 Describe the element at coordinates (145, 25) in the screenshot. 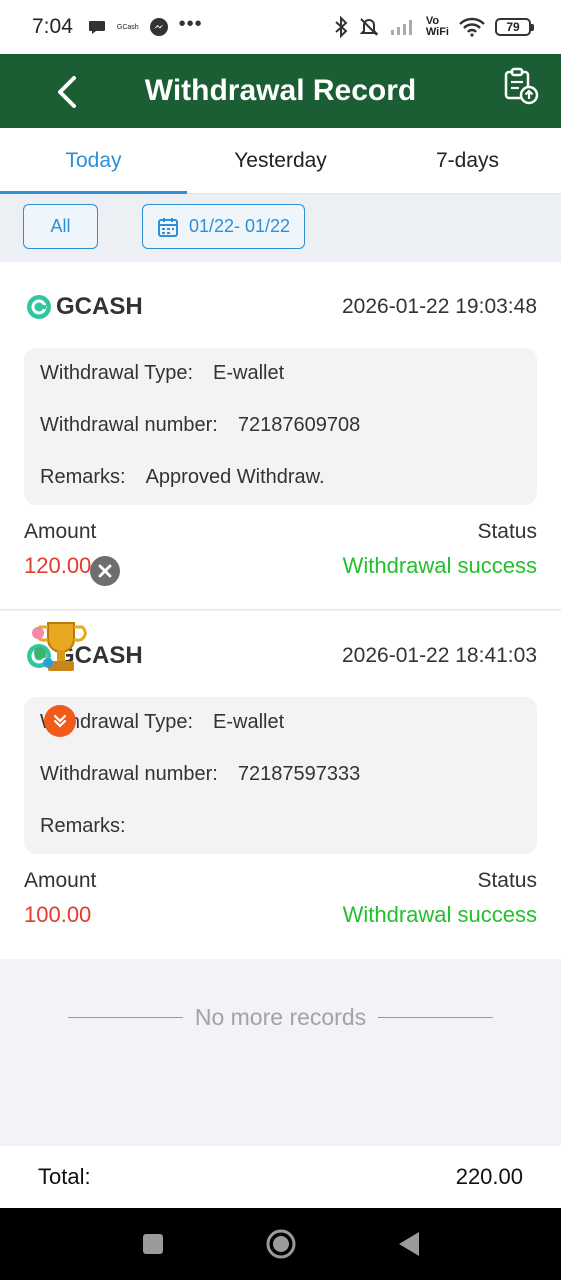

I see `notification-icons: GCash •••` at that location.